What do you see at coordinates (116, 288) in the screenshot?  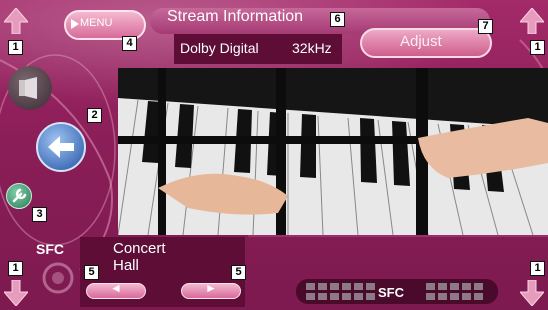 I see `left-arrow-icon: ◄` at bounding box center [116, 288].